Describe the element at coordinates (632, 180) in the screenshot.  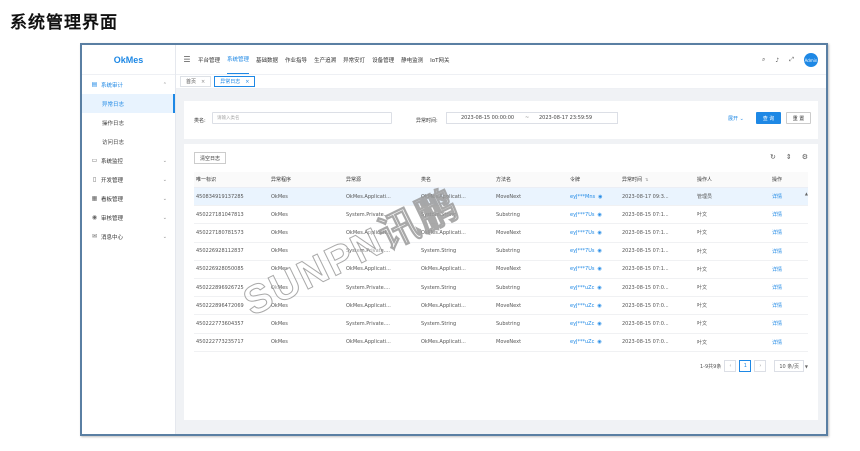
I see `header-label: 异常时间` at that location.